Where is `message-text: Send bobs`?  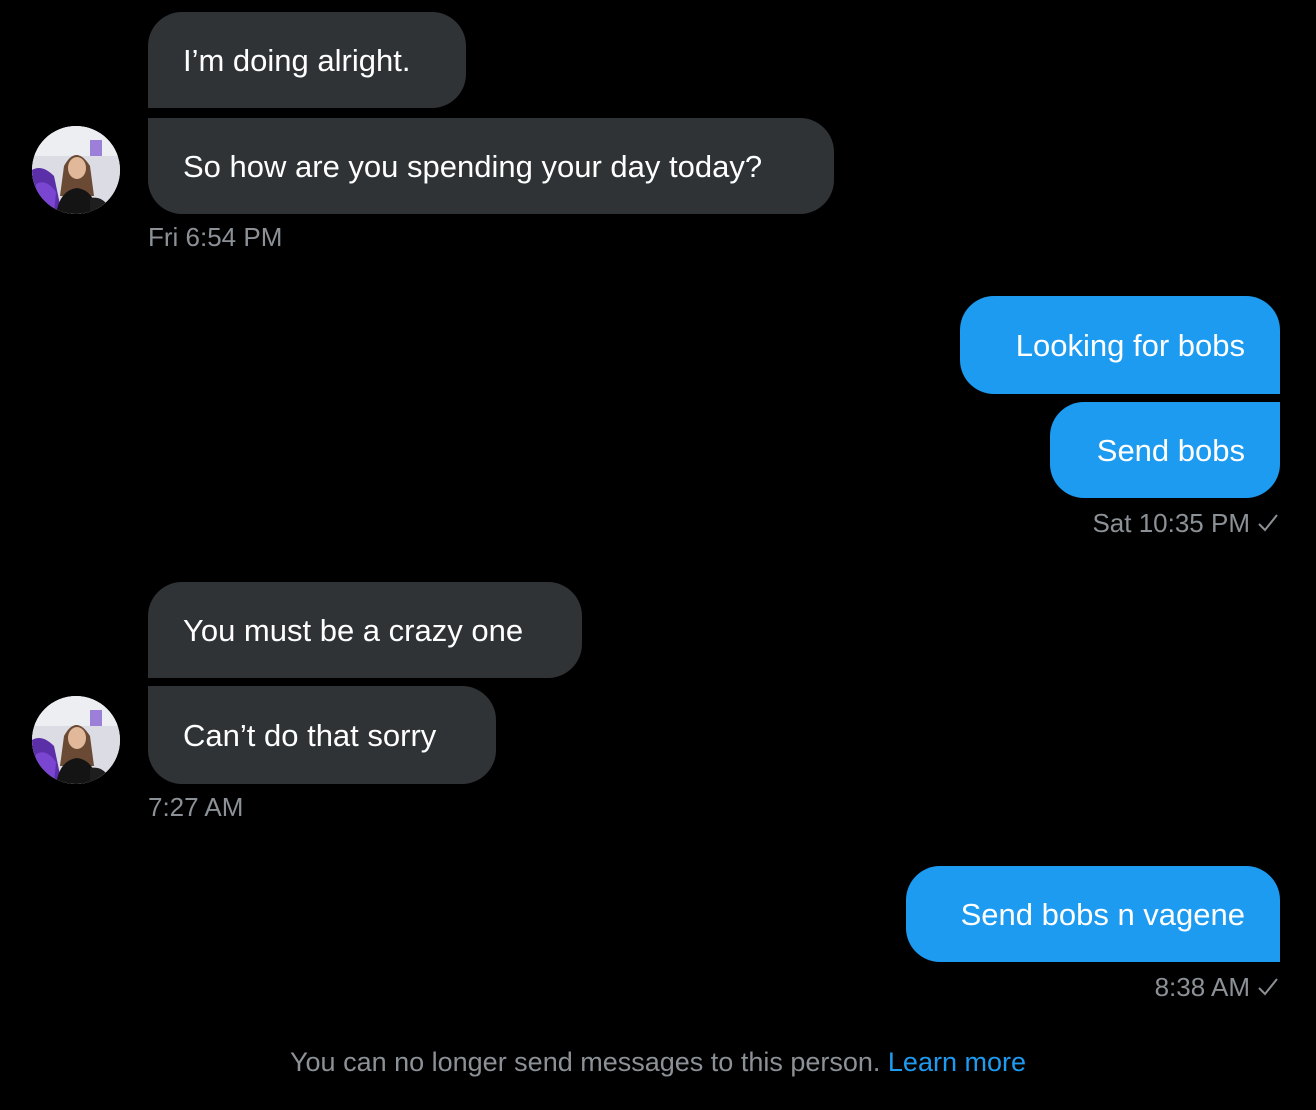 message-text: Send bobs is located at coordinates (1170, 450).